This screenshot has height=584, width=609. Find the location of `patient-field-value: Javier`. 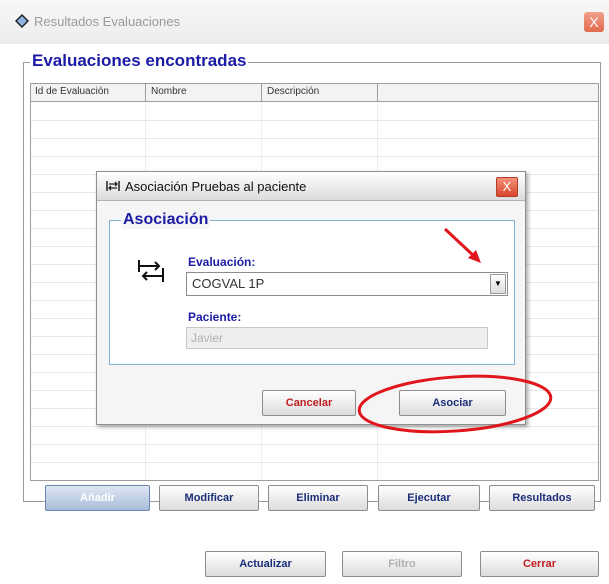

patient-field-value: Javier is located at coordinates (207, 338).